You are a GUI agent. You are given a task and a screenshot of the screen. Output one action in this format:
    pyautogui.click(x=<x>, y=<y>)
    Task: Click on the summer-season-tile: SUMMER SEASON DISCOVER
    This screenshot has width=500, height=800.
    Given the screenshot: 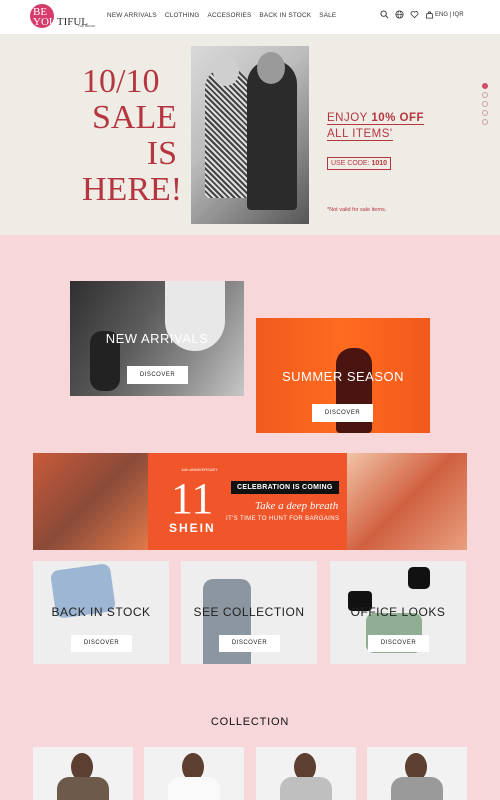 What is the action you would take?
    pyautogui.click(x=343, y=375)
    